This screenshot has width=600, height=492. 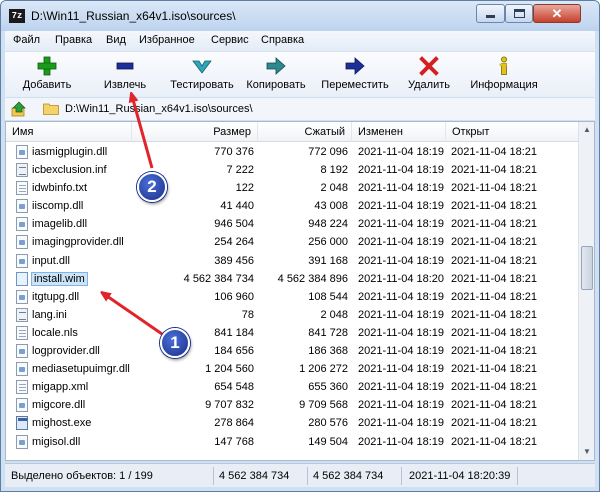 I want to click on menu-view: Вид, so click(x=116, y=40).